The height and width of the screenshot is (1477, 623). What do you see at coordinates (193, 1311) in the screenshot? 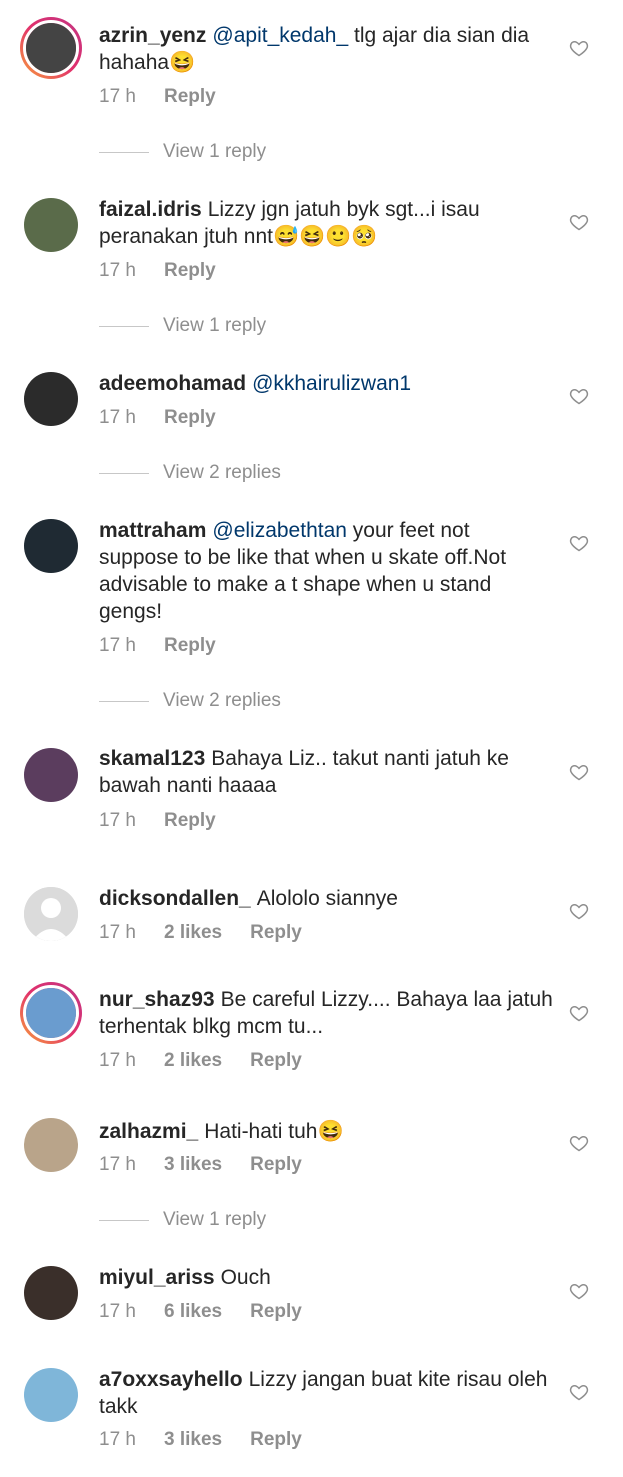
I see `likes-count: 6 likes` at bounding box center [193, 1311].